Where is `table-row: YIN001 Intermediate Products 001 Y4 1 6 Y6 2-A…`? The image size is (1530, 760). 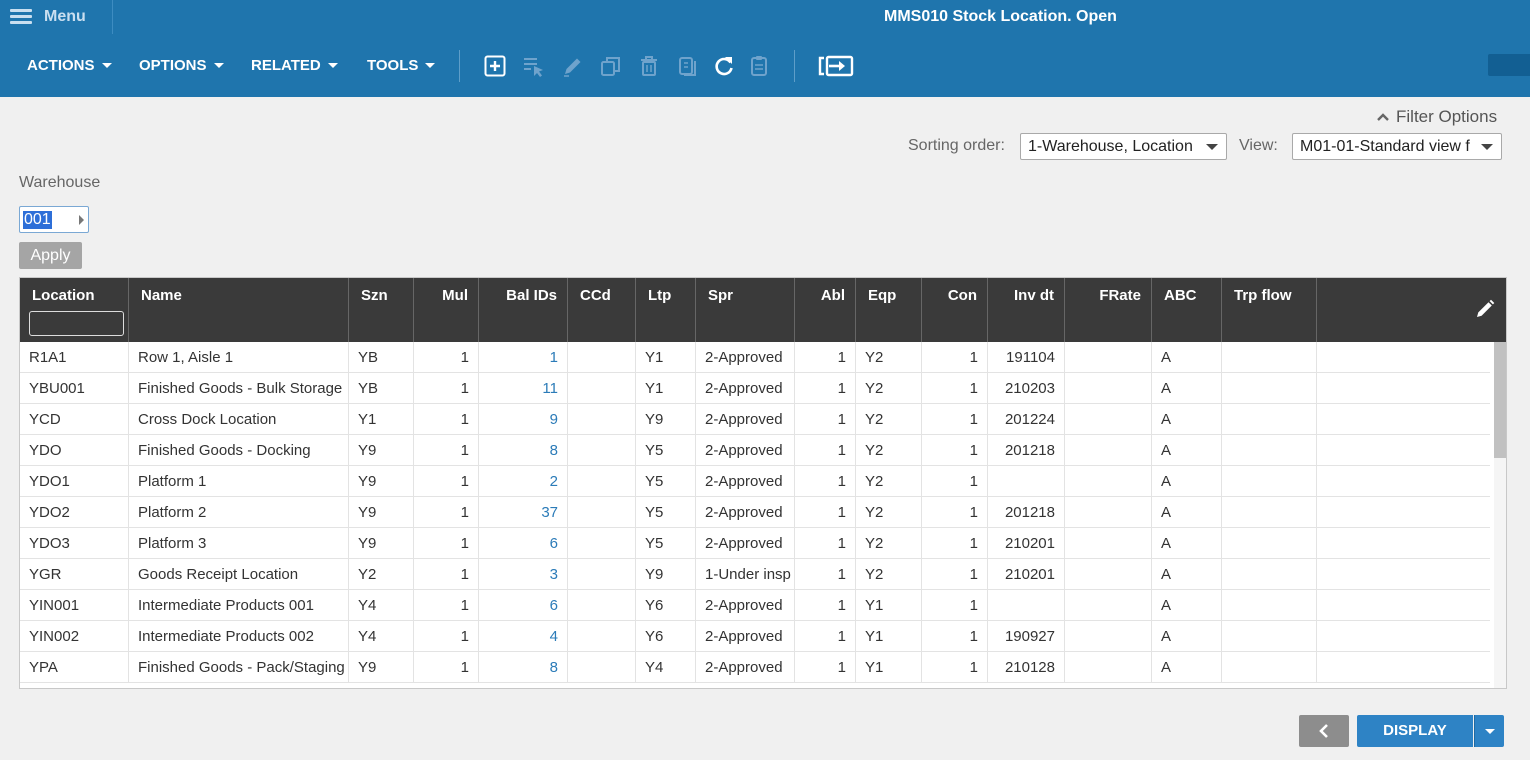 table-row: YIN001 Intermediate Products 001 Y4 1 6 Y6 2-A… is located at coordinates (755, 605).